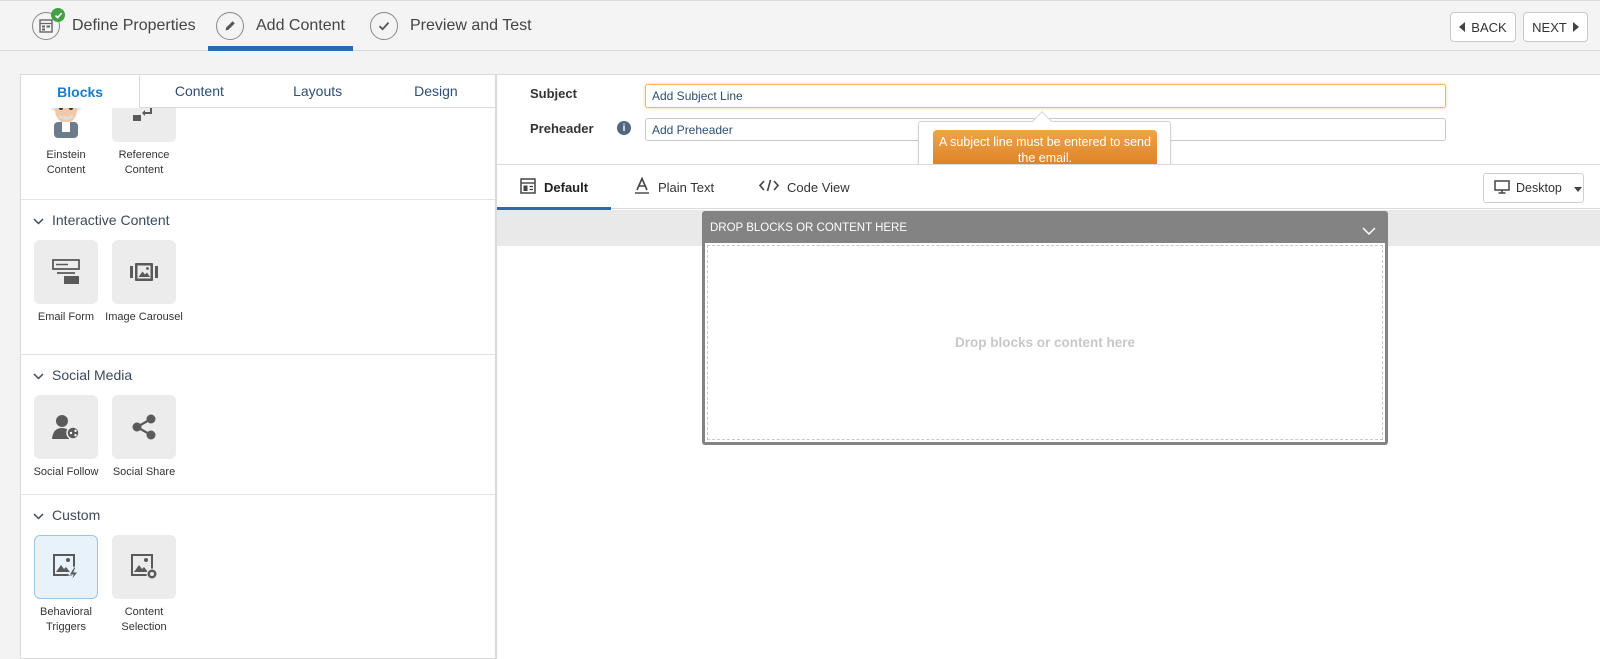 This screenshot has width=1600, height=659. What do you see at coordinates (1577, 188) in the screenshot?
I see `caret-down-icon` at bounding box center [1577, 188].